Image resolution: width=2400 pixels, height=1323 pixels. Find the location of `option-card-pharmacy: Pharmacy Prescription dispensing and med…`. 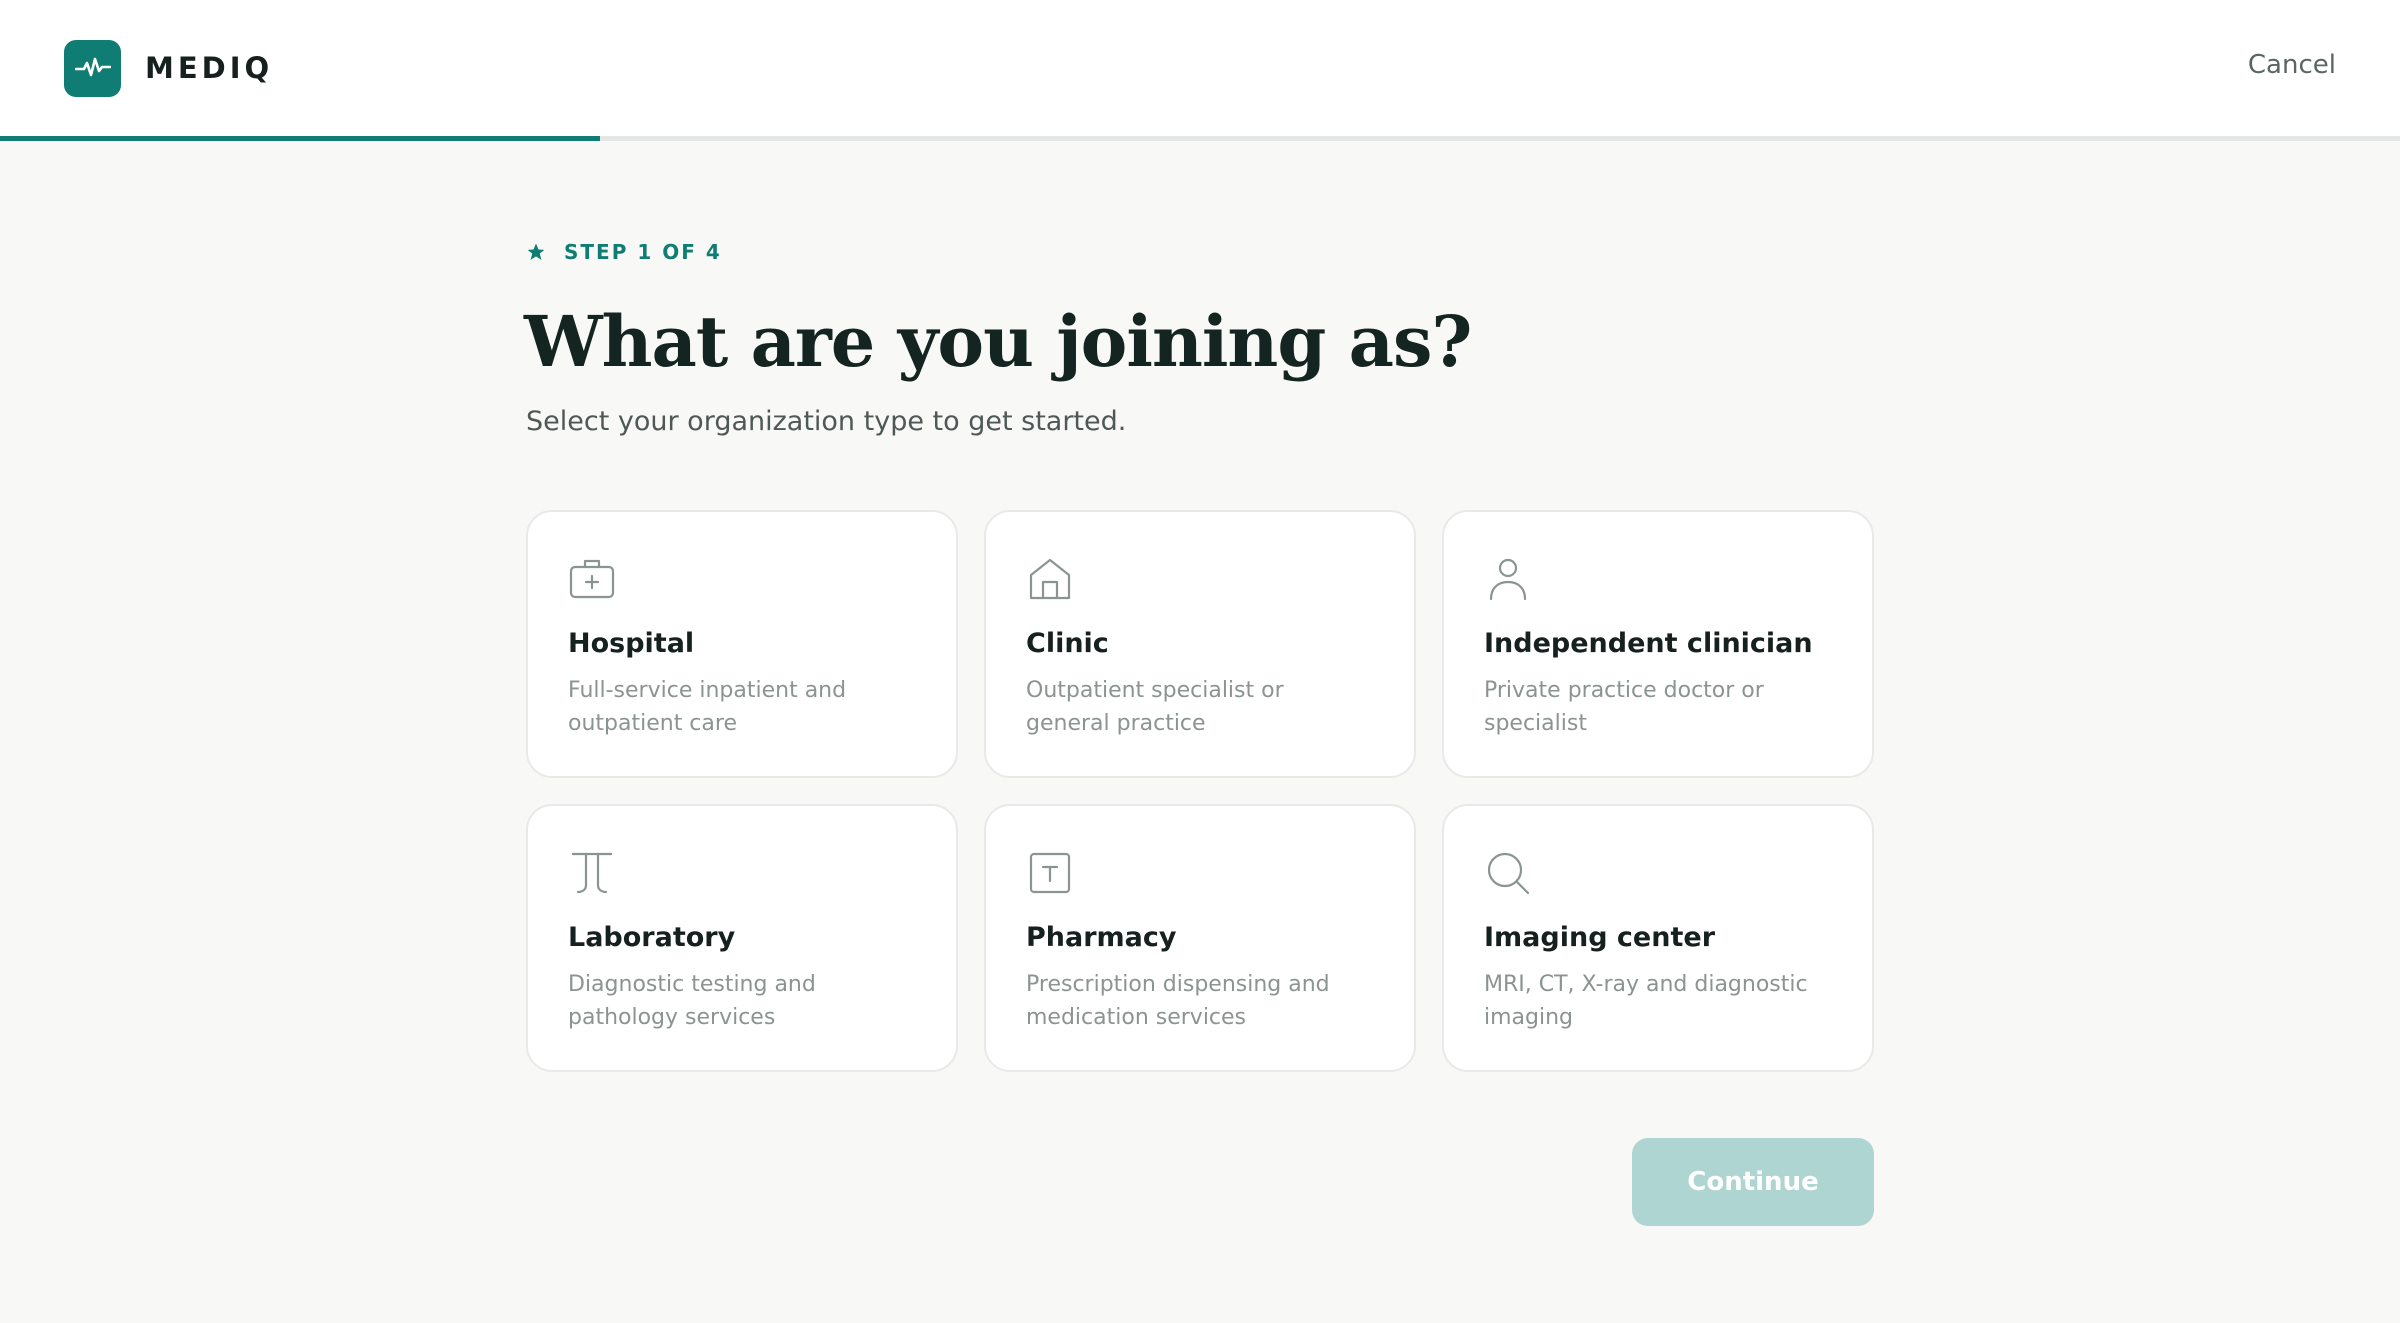

option-card-pharmacy: Pharmacy Prescription dispensing and med… is located at coordinates (1200, 938).